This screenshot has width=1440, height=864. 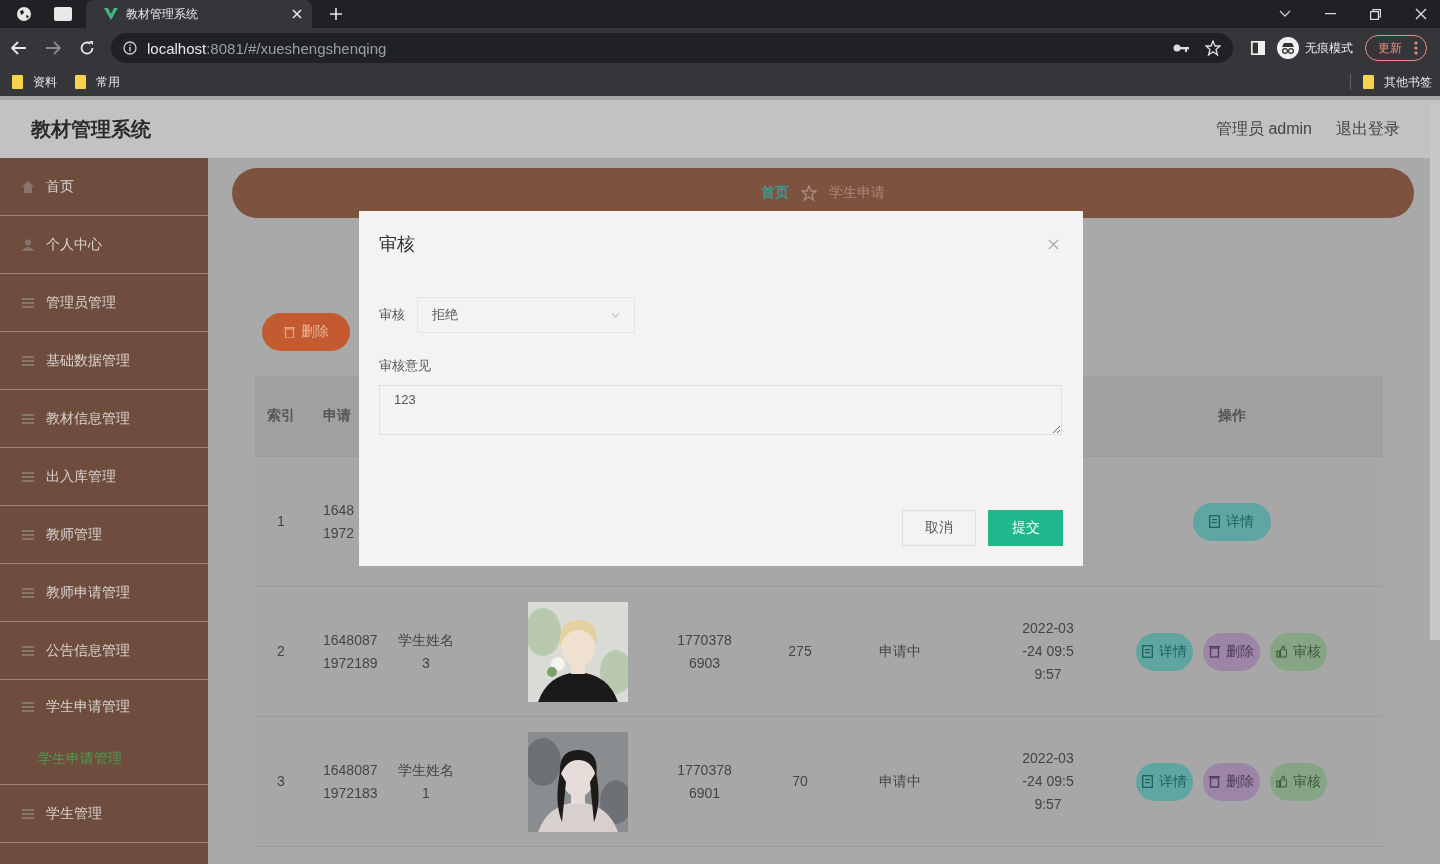 I want to click on apply-number-cell-text: 16480871972183, so click(x=351, y=781).